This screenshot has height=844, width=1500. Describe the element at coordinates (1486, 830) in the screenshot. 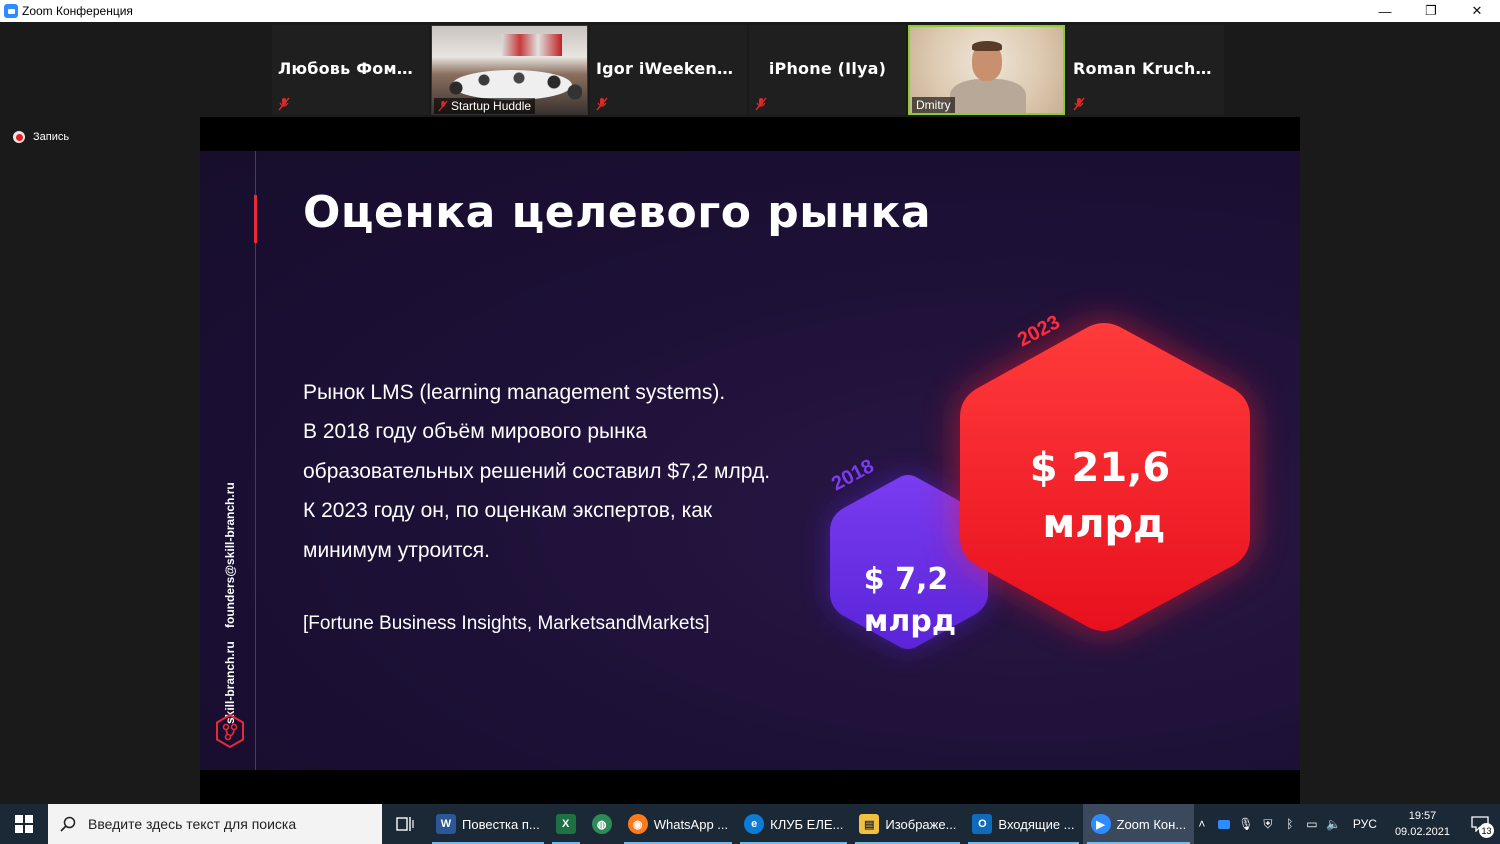

I see `notification-count: 13` at that location.